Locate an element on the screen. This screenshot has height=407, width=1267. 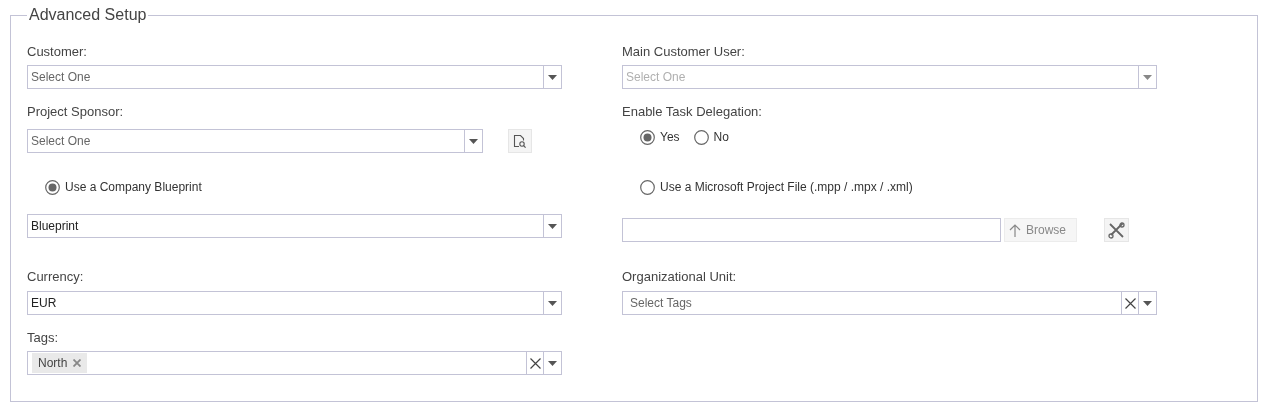
dropdown-field: EUR is located at coordinates (294, 303).